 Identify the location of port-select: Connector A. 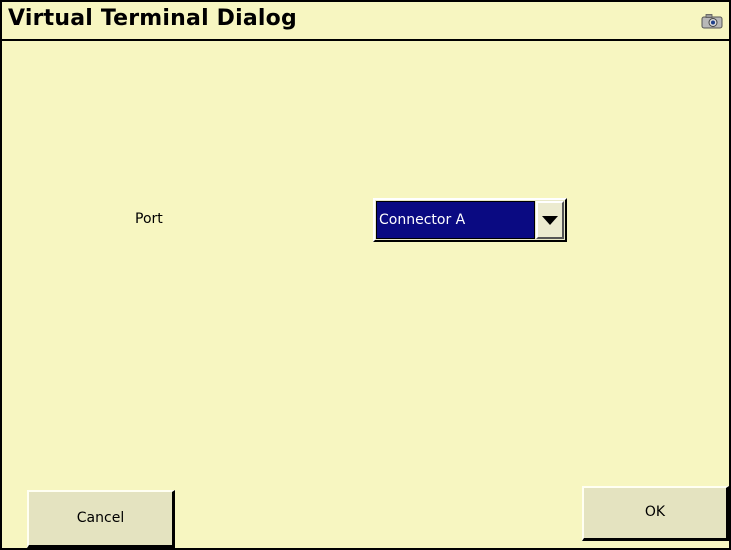
(470, 220).